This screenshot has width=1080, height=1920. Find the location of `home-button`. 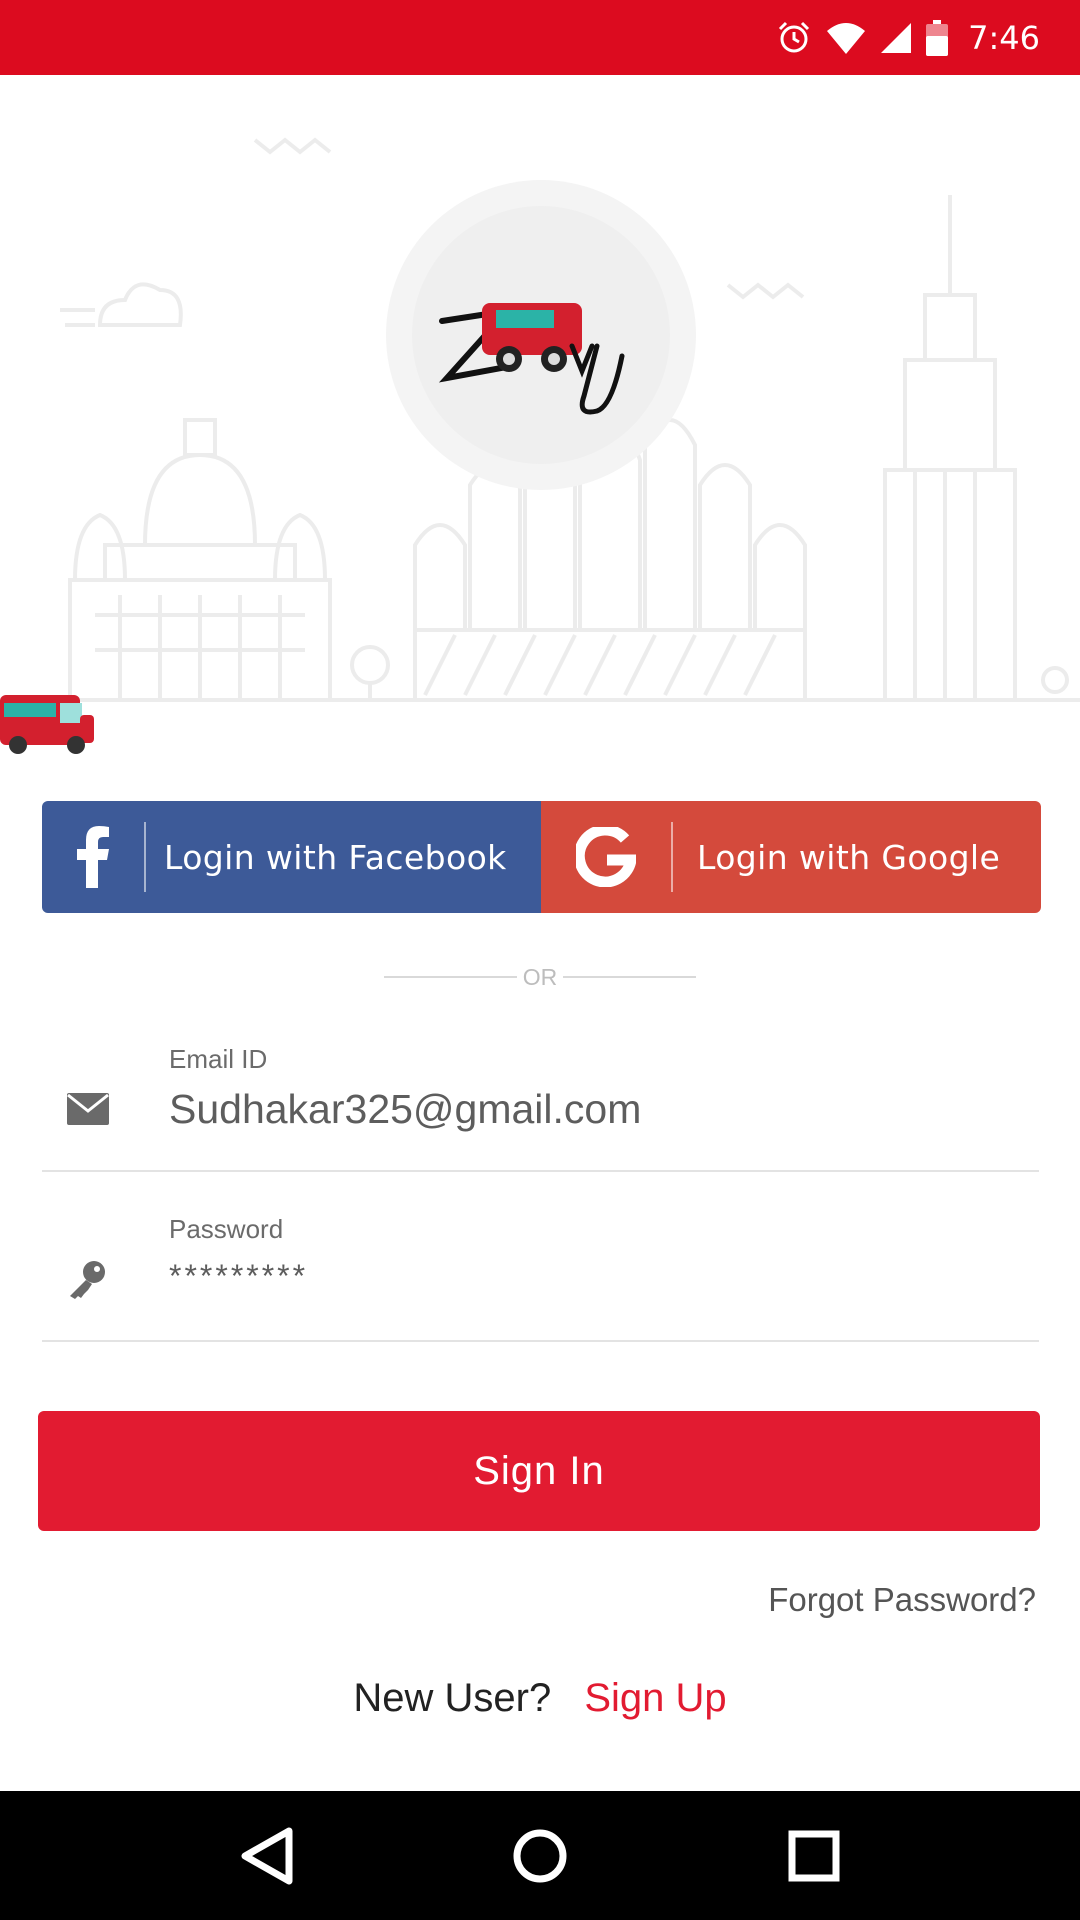

home-button is located at coordinates (540, 1856).